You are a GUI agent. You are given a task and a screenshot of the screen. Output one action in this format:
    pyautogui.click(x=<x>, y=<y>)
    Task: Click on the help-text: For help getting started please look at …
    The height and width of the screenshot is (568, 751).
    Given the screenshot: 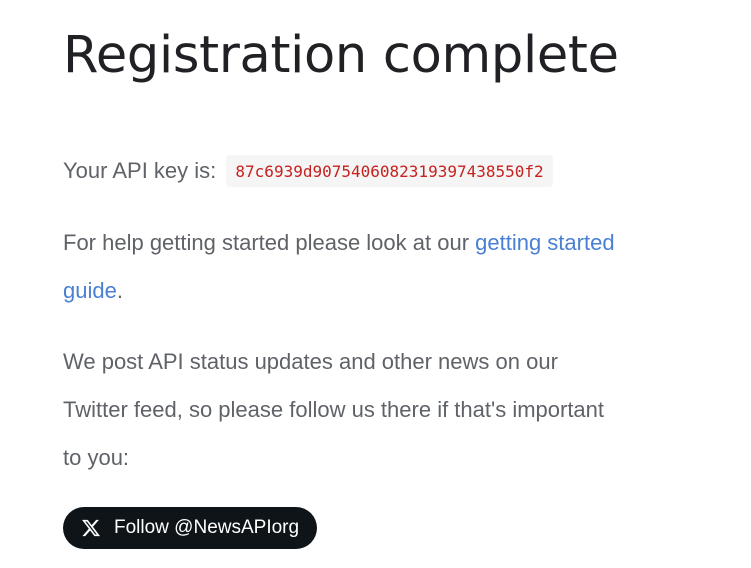 What is the action you would take?
    pyautogui.click(x=269, y=242)
    